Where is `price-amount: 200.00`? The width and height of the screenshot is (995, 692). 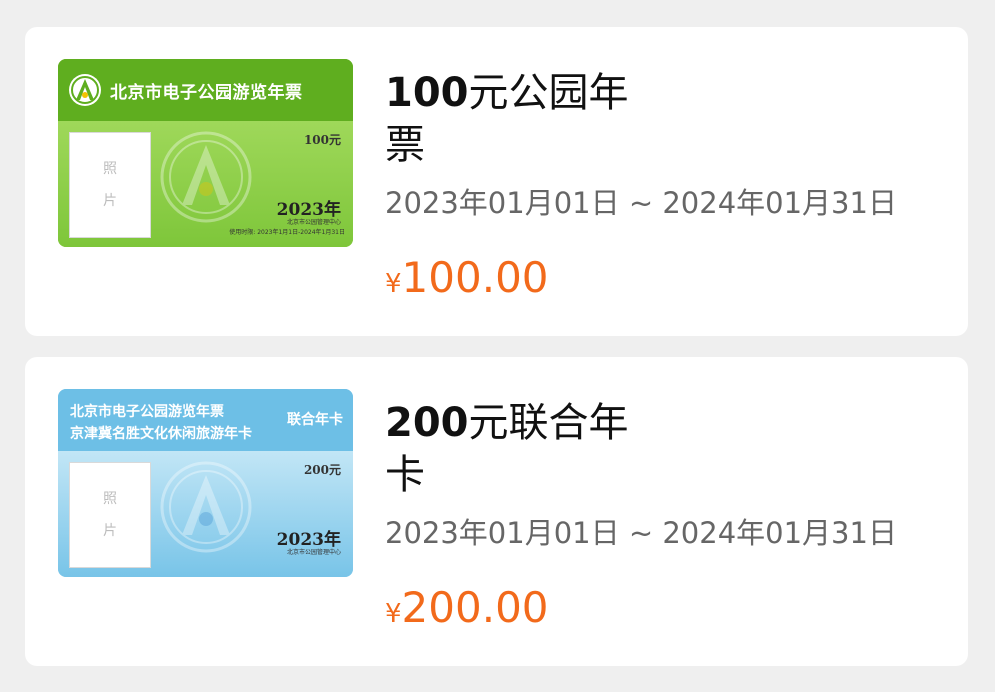
price-amount: 200.00 is located at coordinates (475, 607).